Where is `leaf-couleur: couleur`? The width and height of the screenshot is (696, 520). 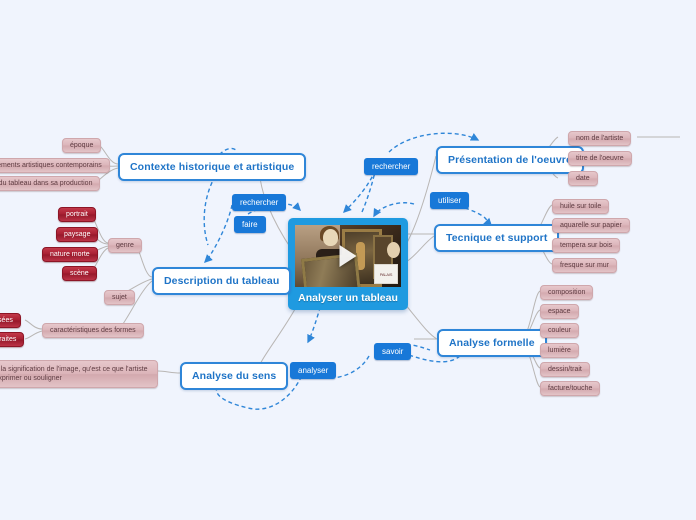
leaf-couleur: couleur is located at coordinates (559, 330).